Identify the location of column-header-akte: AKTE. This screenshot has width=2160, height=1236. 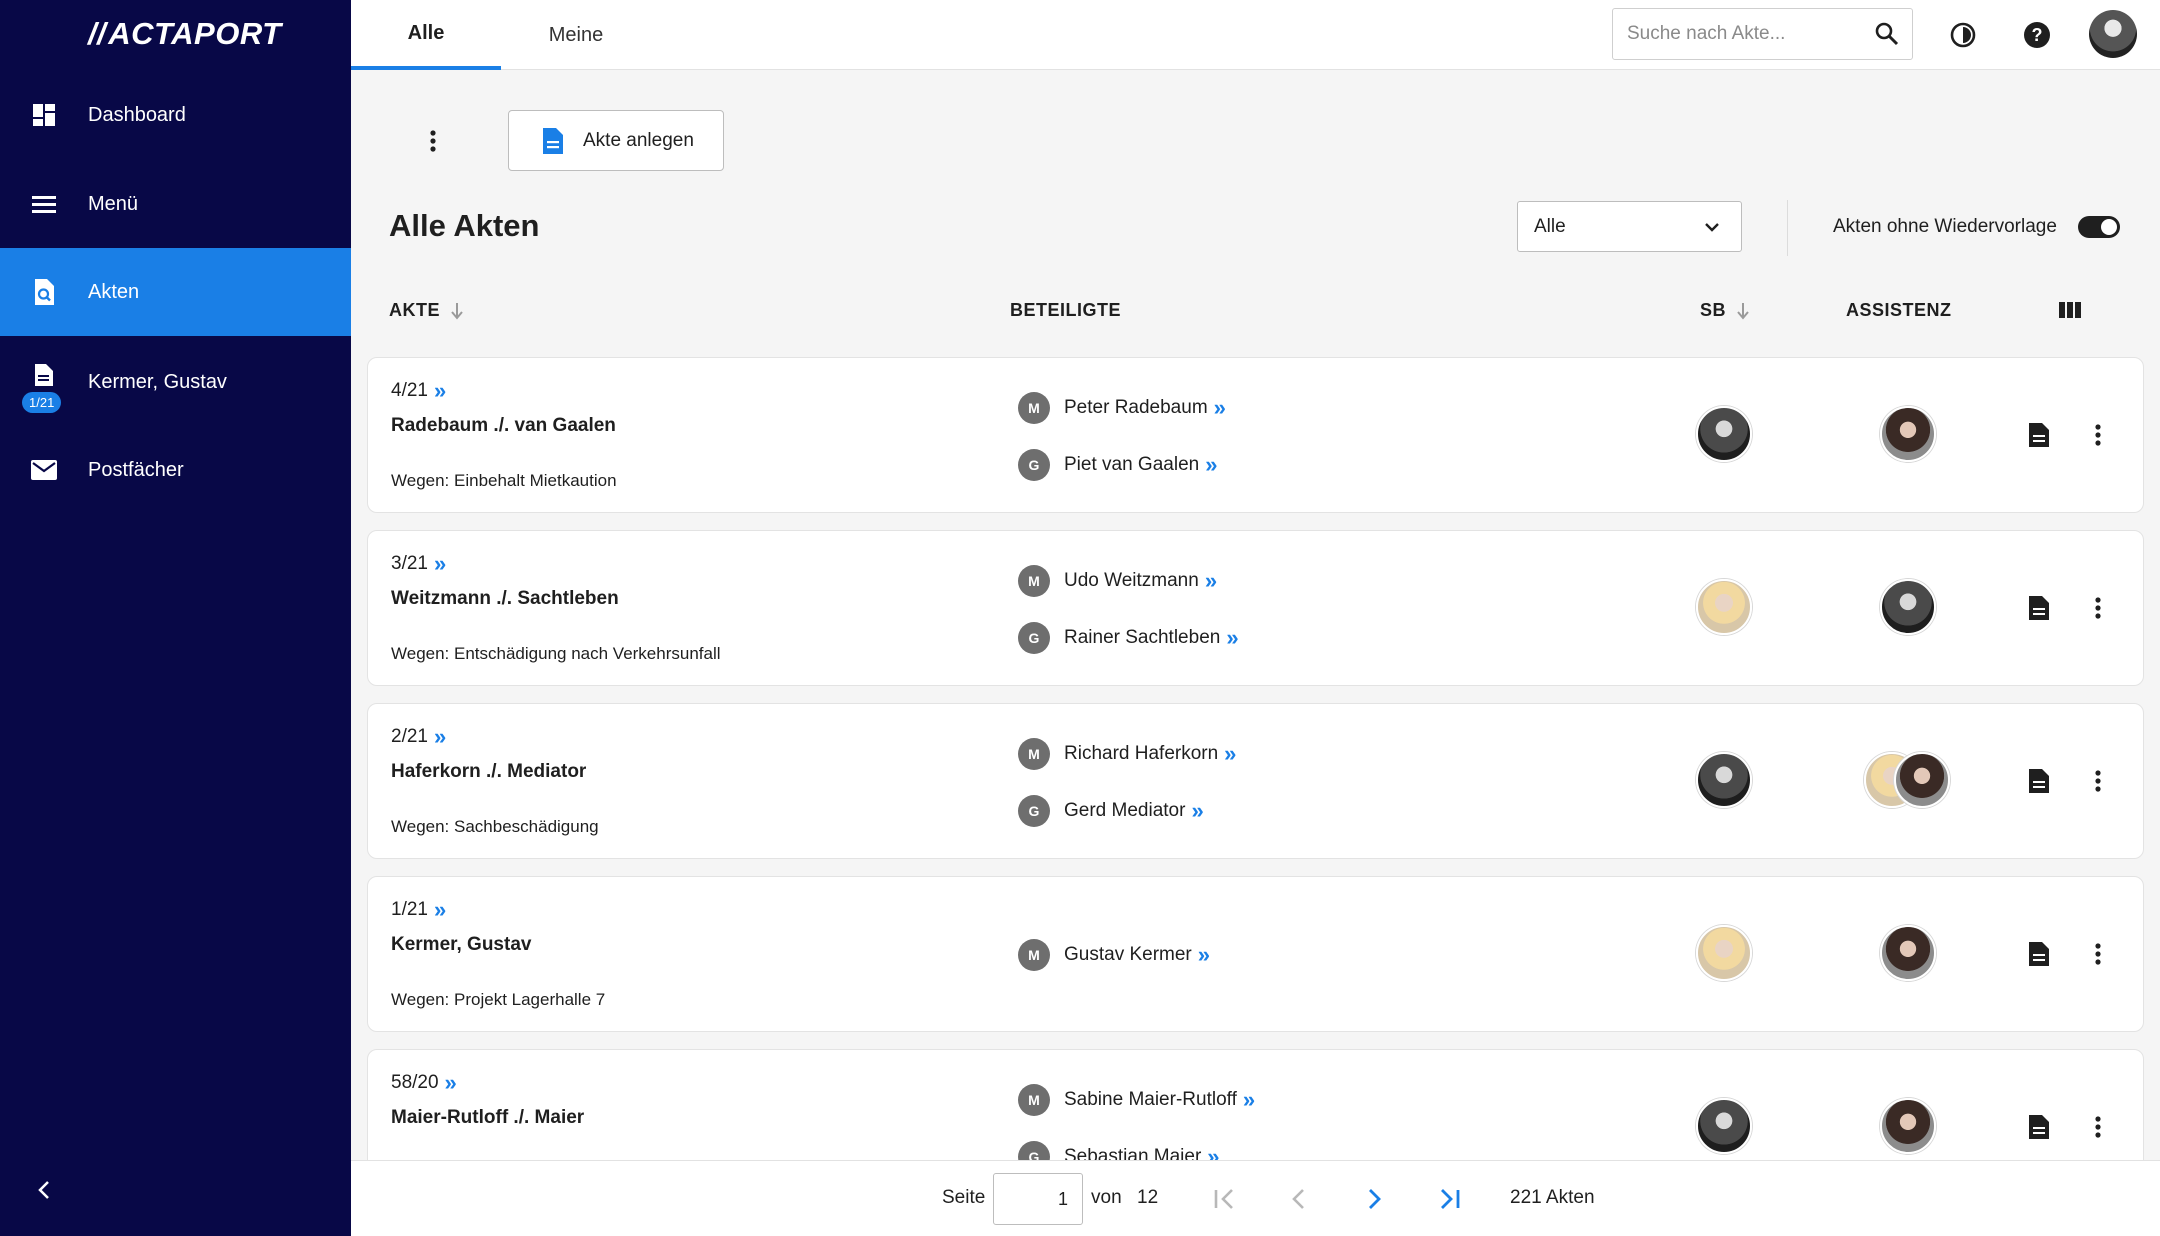
(426, 310).